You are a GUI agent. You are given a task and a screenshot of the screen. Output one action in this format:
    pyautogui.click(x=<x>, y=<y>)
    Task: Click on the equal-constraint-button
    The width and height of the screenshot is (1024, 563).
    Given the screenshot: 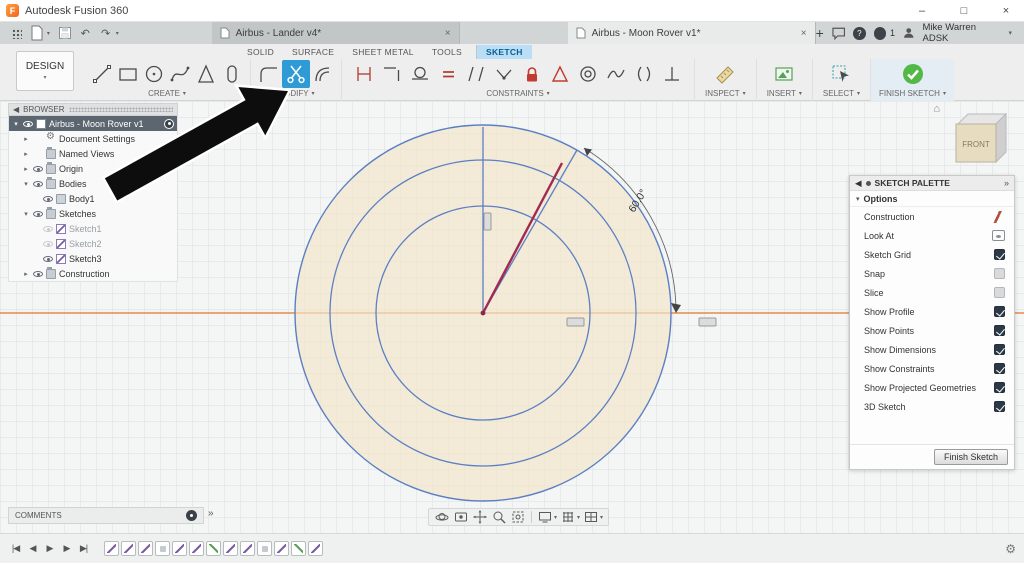 What is the action you would take?
    pyautogui.click(x=448, y=74)
    